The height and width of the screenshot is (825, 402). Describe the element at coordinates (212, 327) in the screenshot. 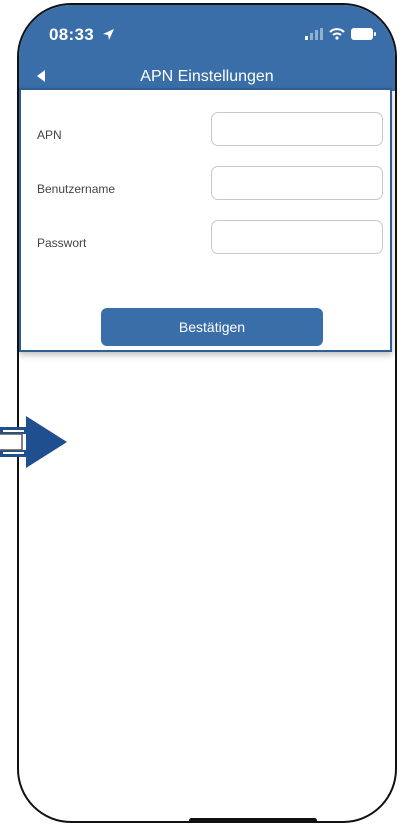

I see `confirm-button: Bestätigen` at that location.